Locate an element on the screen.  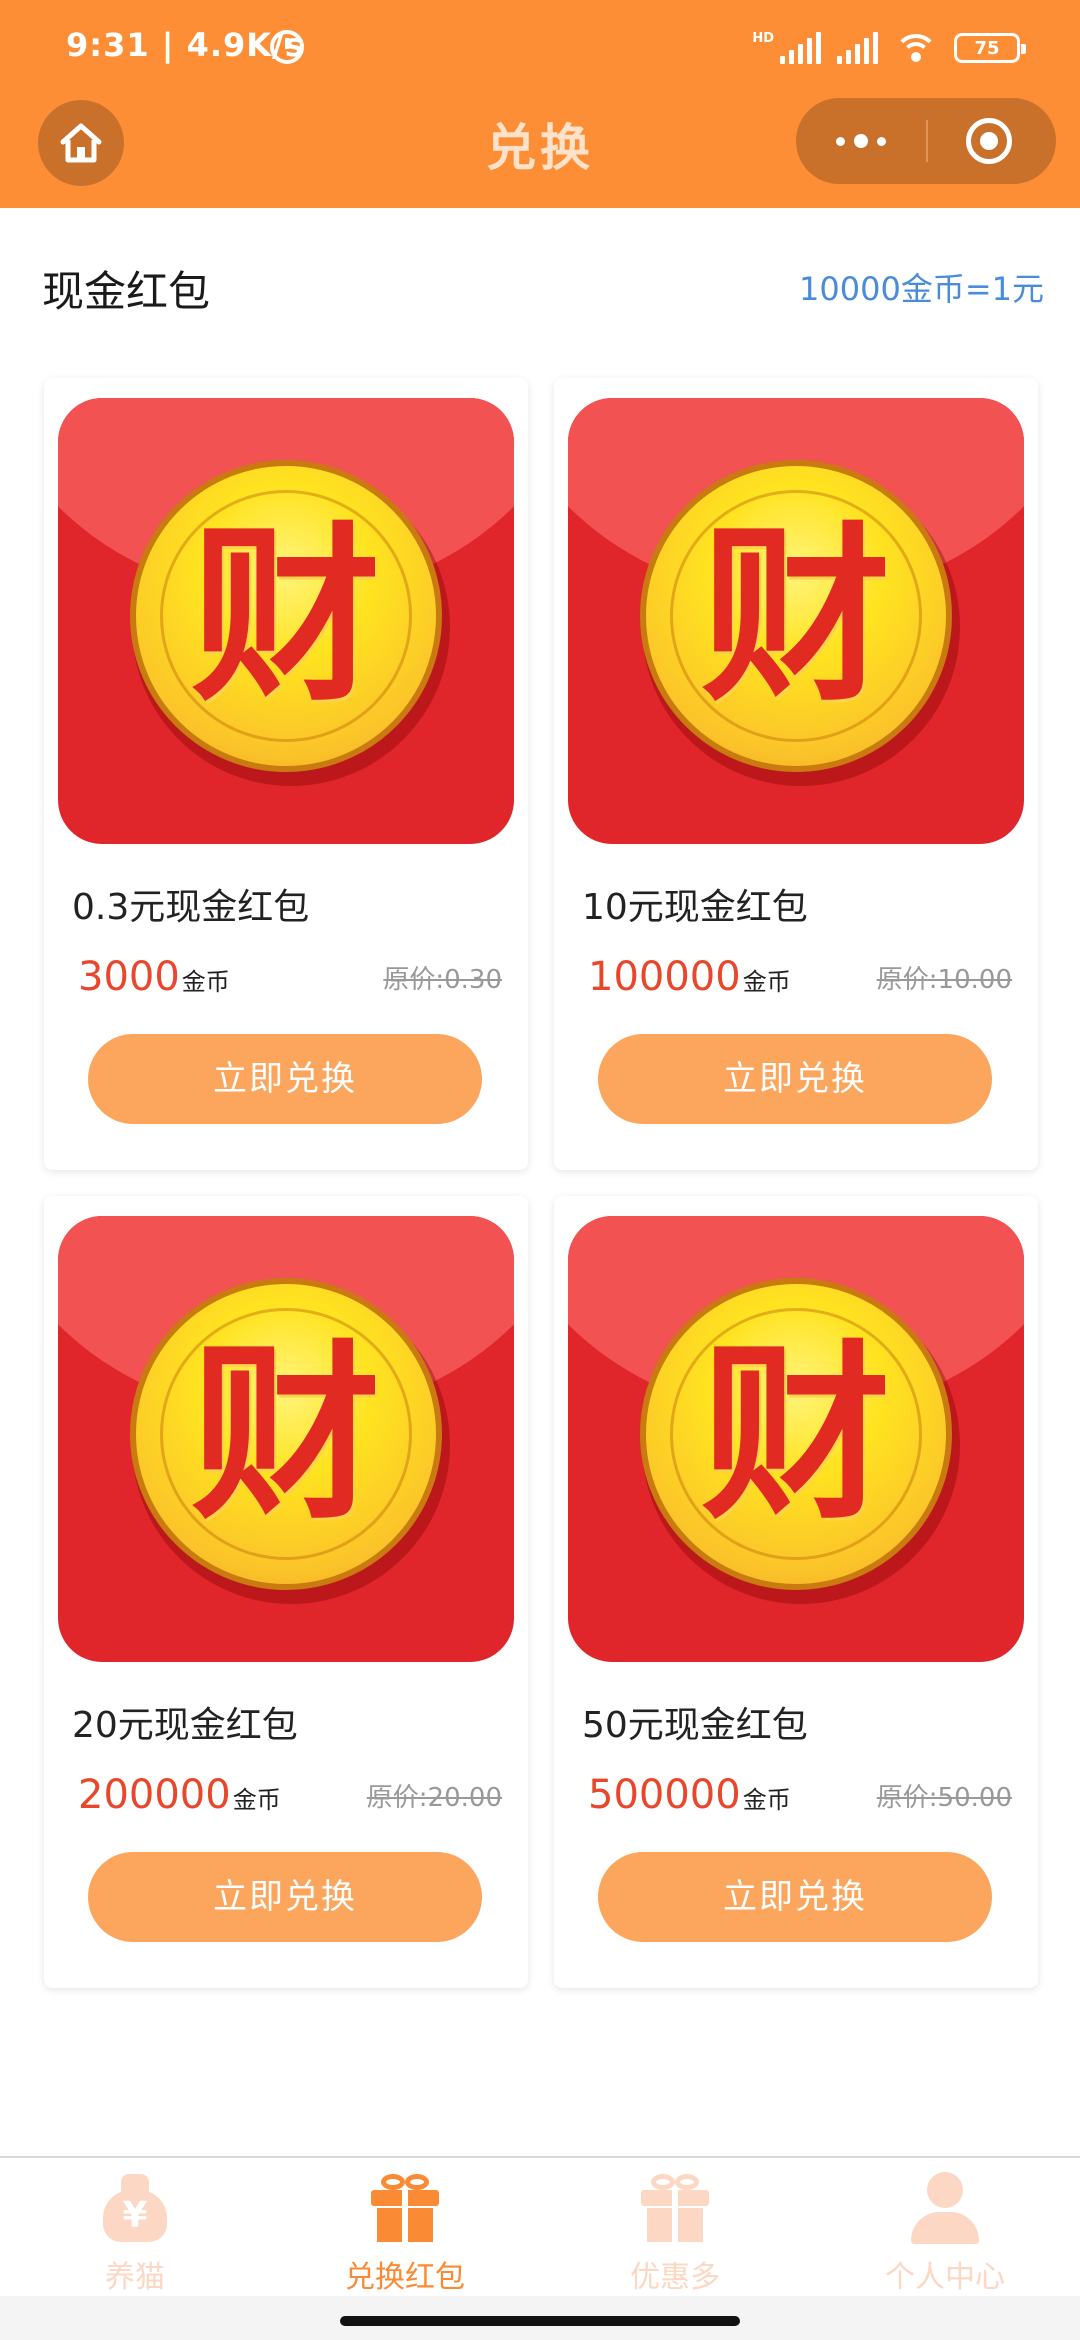
original-price: 原价:0.30 is located at coordinates (442, 980).